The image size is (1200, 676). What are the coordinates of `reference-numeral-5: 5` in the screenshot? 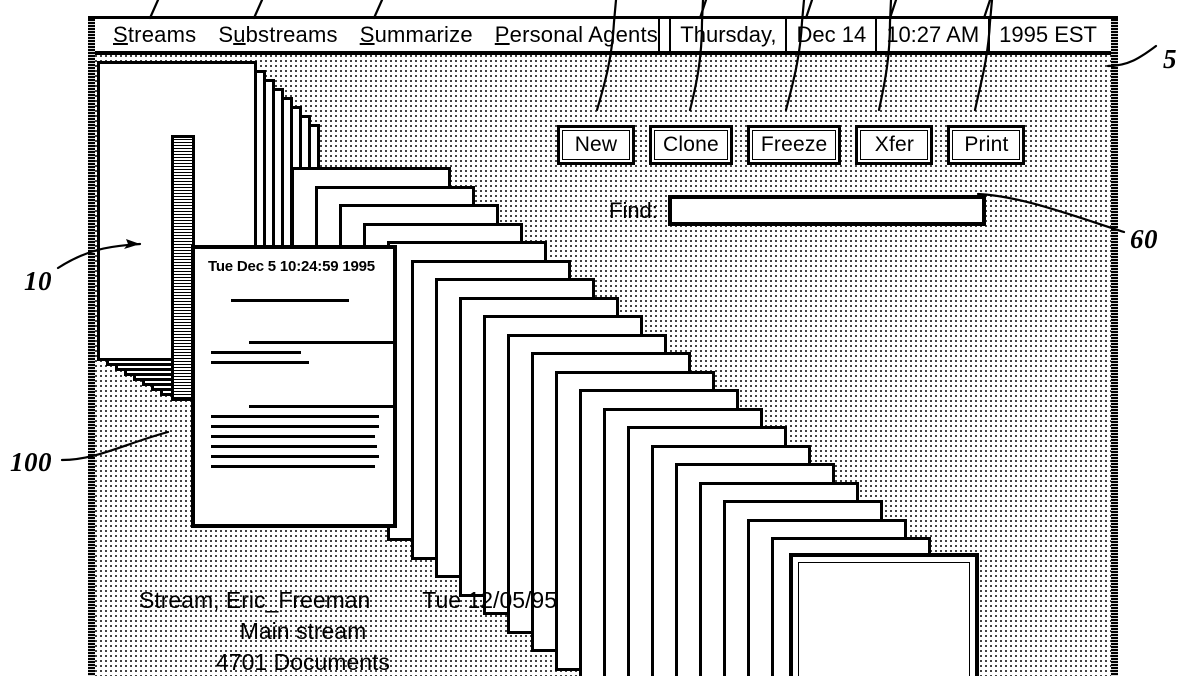 It's located at (1170, 59).